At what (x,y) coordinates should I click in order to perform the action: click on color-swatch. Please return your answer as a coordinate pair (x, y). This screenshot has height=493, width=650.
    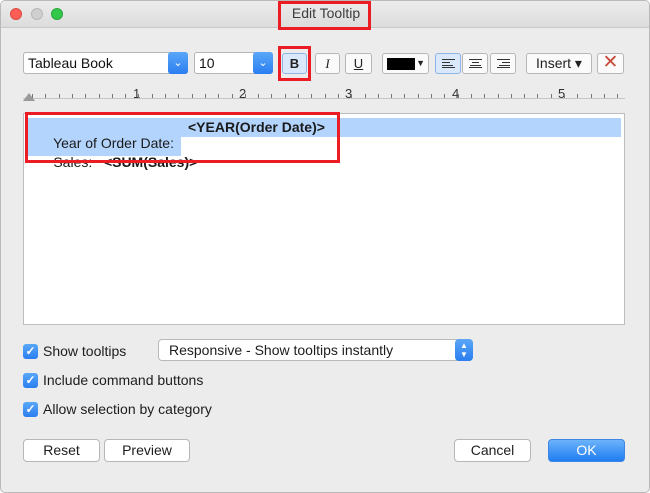
    Looking at the image, I should click on (401, 64).